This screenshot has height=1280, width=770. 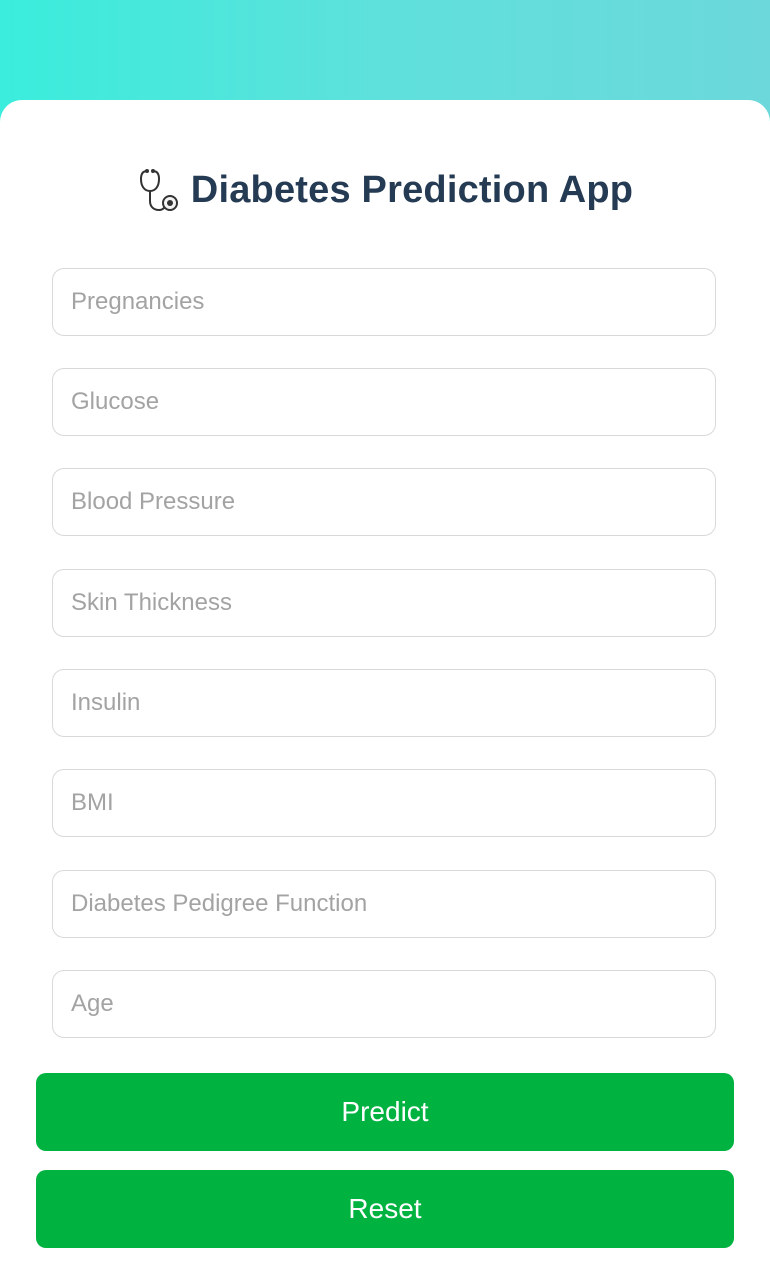 What do you see at coordinates (412, 189) in the screenshot?
I see `app-title: Diabetes Prediction App` at bounding box center [412, 189].